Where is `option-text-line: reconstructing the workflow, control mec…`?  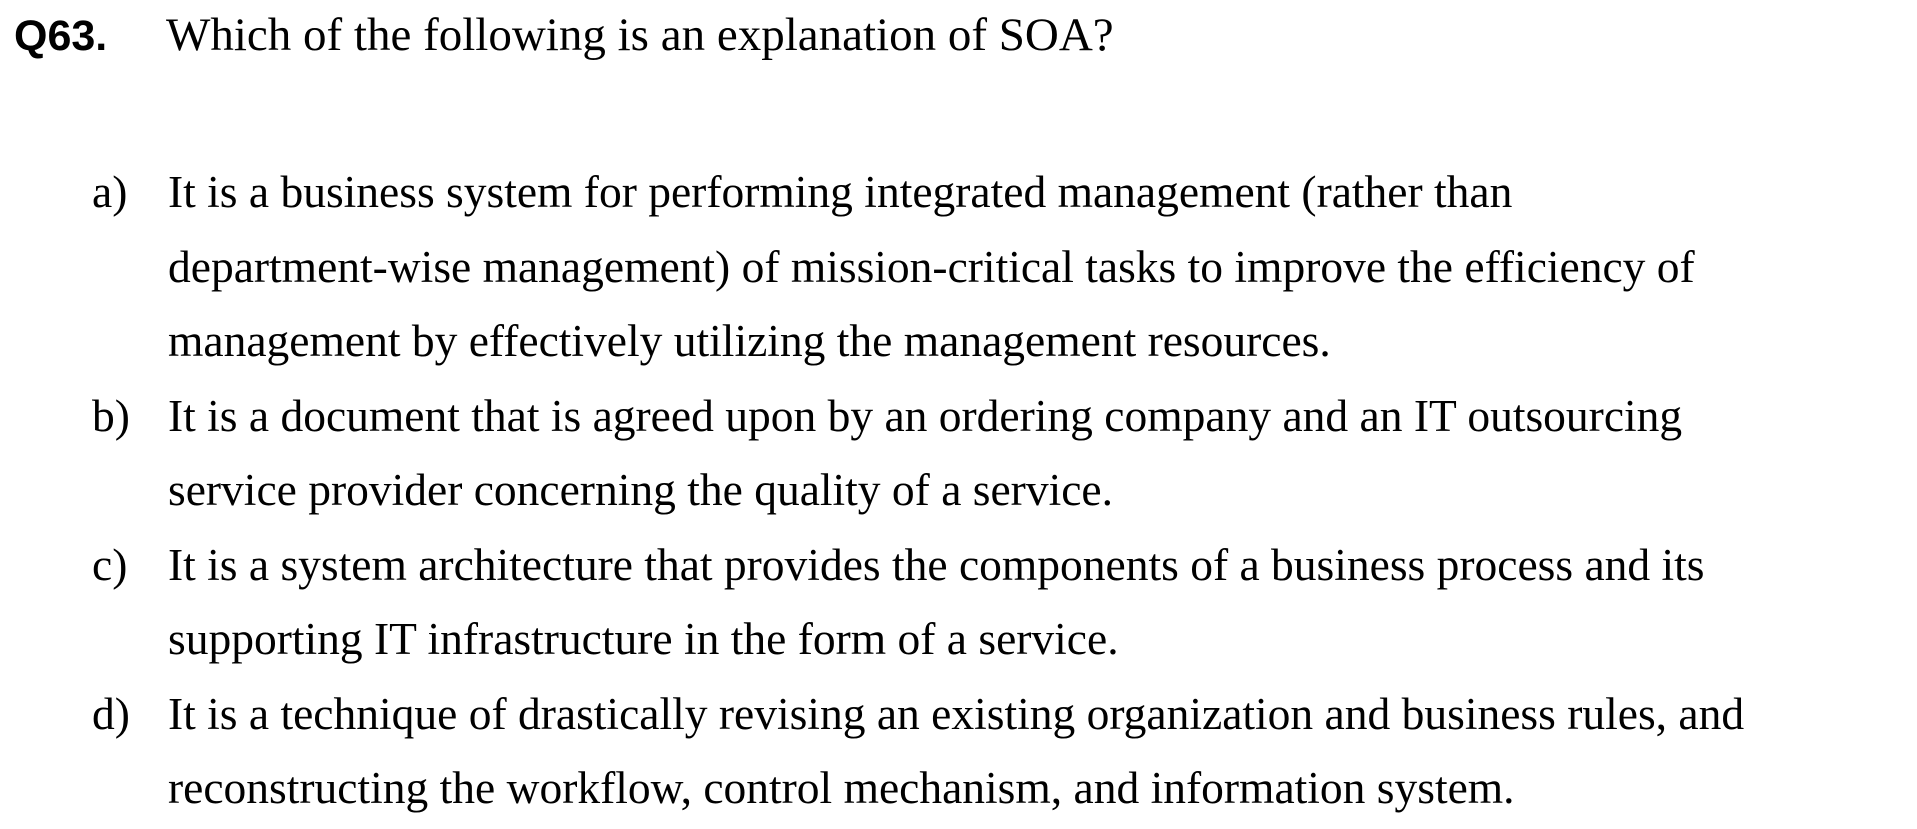 option-text-line: reconstructing the workflow, control mec… is located at coordinates (841, 787).